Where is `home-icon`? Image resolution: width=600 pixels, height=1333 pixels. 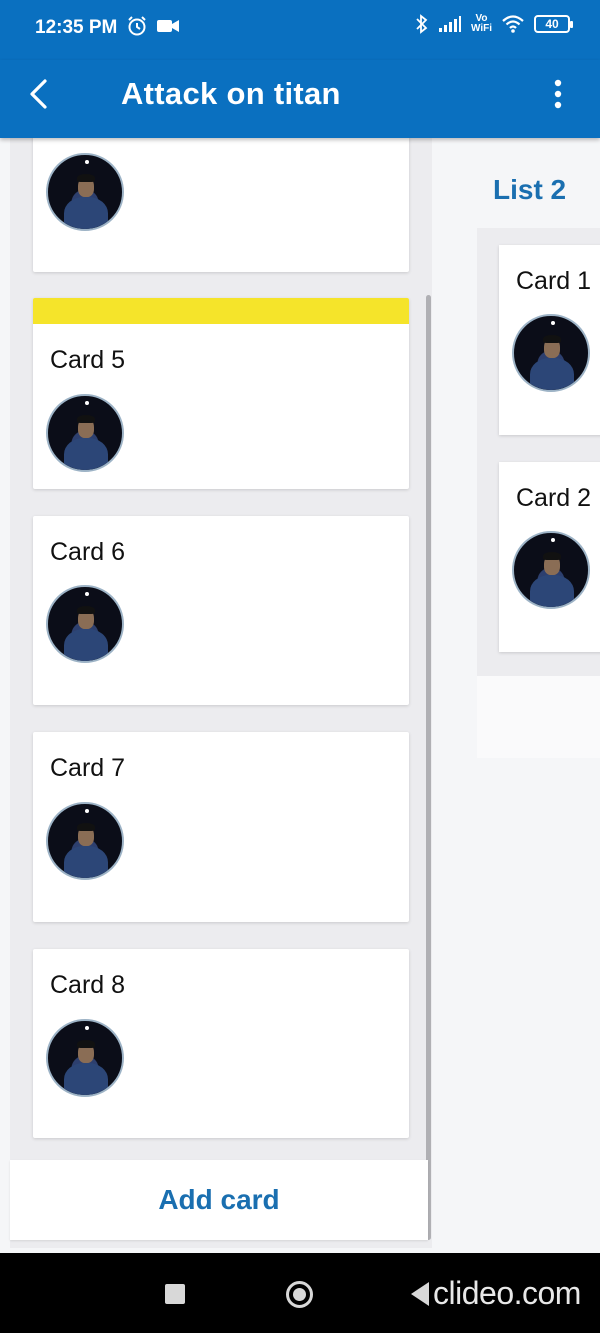
home-icon is located at coordinates (299, 1294).